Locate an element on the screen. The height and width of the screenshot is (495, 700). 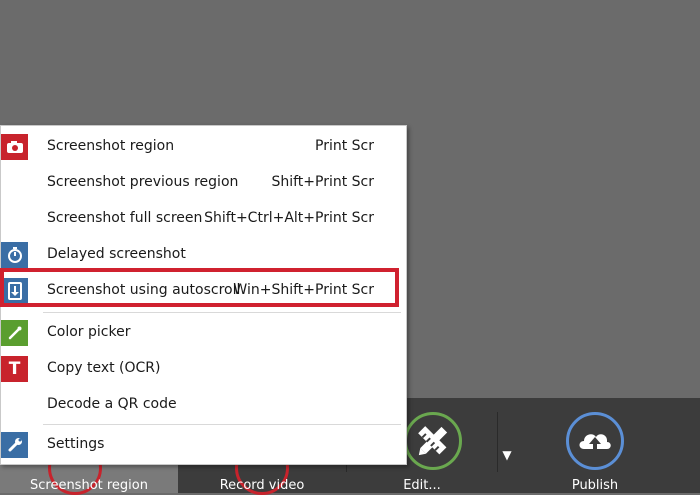
screenshot-region-label: Screenshot region is located at coordinates (88, 485).